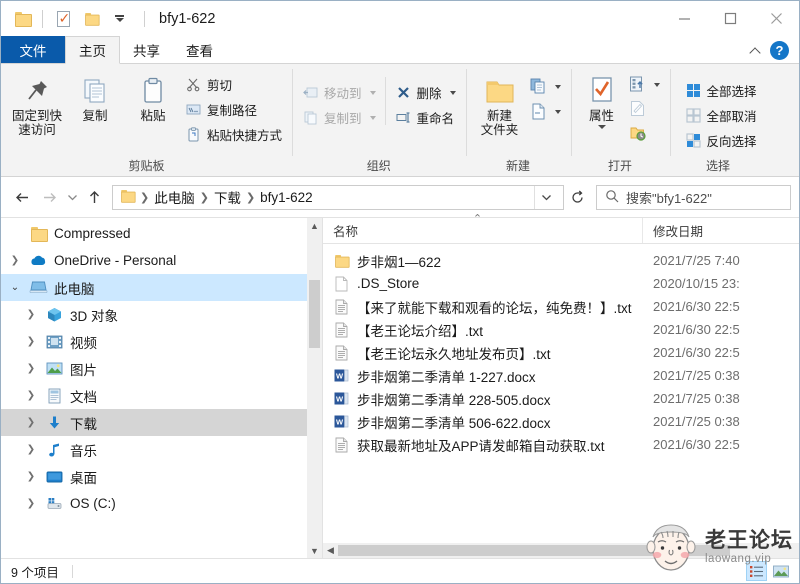  Describe the element at coordinates (577, 197) in the screenshot. I see `refresh-button` at that location.